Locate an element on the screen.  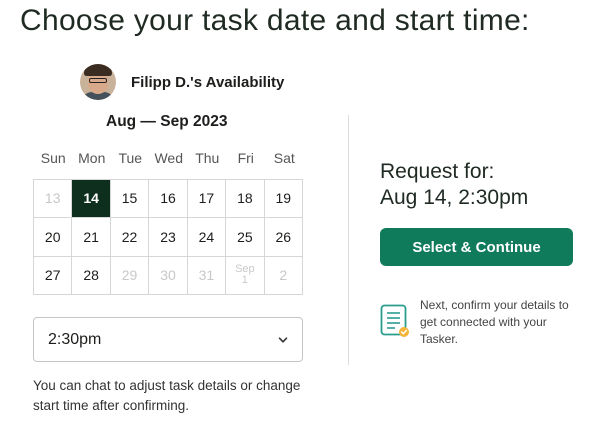
calendar-day-label: 31 is located at coordinates (206, 274).